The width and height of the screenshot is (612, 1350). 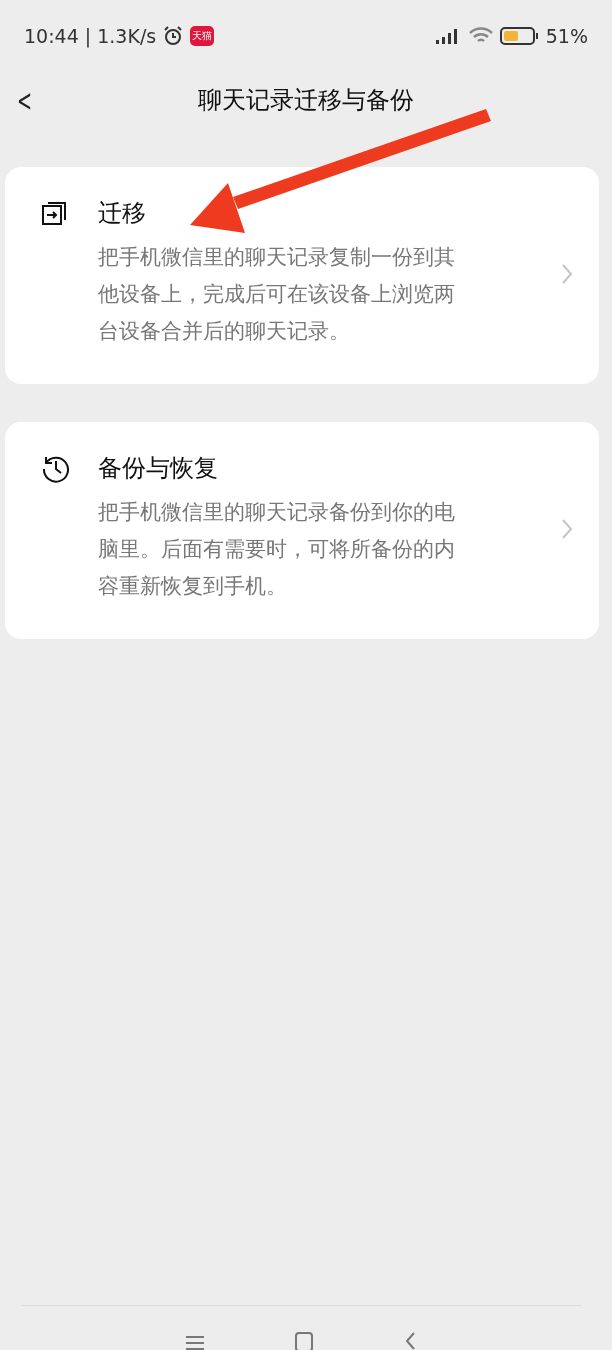 What do you see at coordinates (306, 100) in the screenshot?
I see `page-title: 聊天记录迁移与备份` at bounding box center [306, 100].